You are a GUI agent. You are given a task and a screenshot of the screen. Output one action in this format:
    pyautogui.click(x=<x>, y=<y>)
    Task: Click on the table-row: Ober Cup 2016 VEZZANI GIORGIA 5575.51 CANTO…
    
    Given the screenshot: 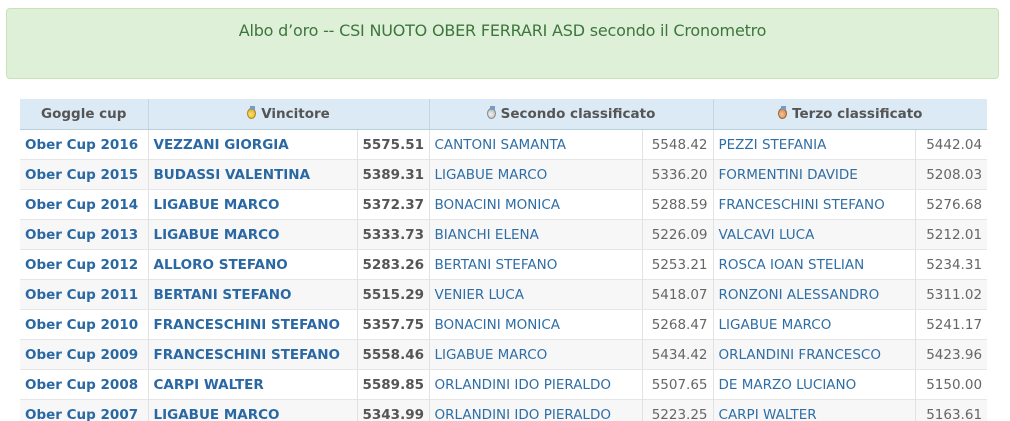 What is the action you would take?
    pyautogui.click(x=503, y=144)
    